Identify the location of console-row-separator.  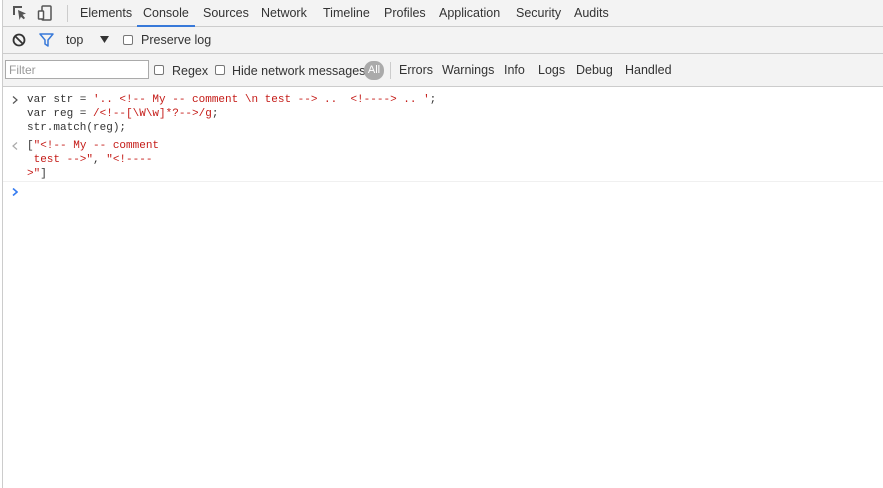
(443, 181).